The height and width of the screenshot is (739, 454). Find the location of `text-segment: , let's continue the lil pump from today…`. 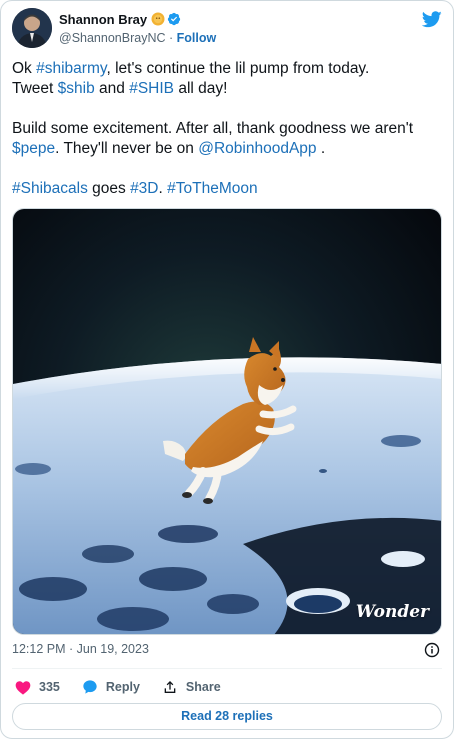

text-segment: , let's continue the lil pump from today… is located at coordinates (238, 68).